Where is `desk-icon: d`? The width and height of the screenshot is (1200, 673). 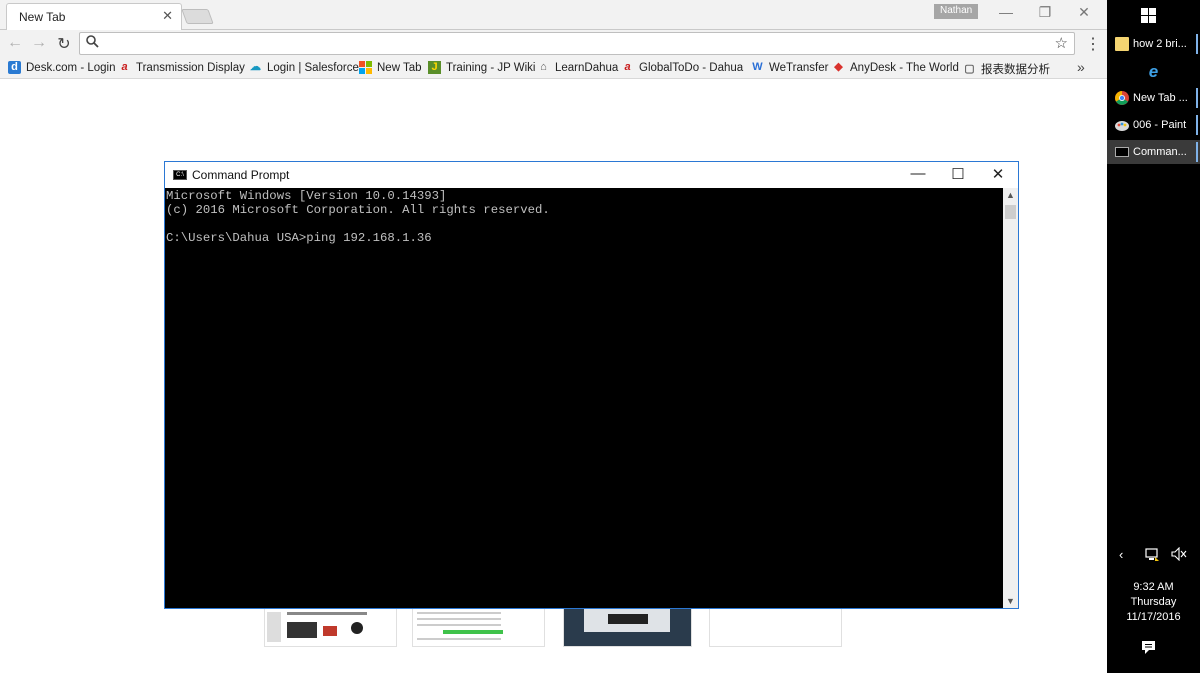 desk-icon: d is located at coordinates (14, 67).